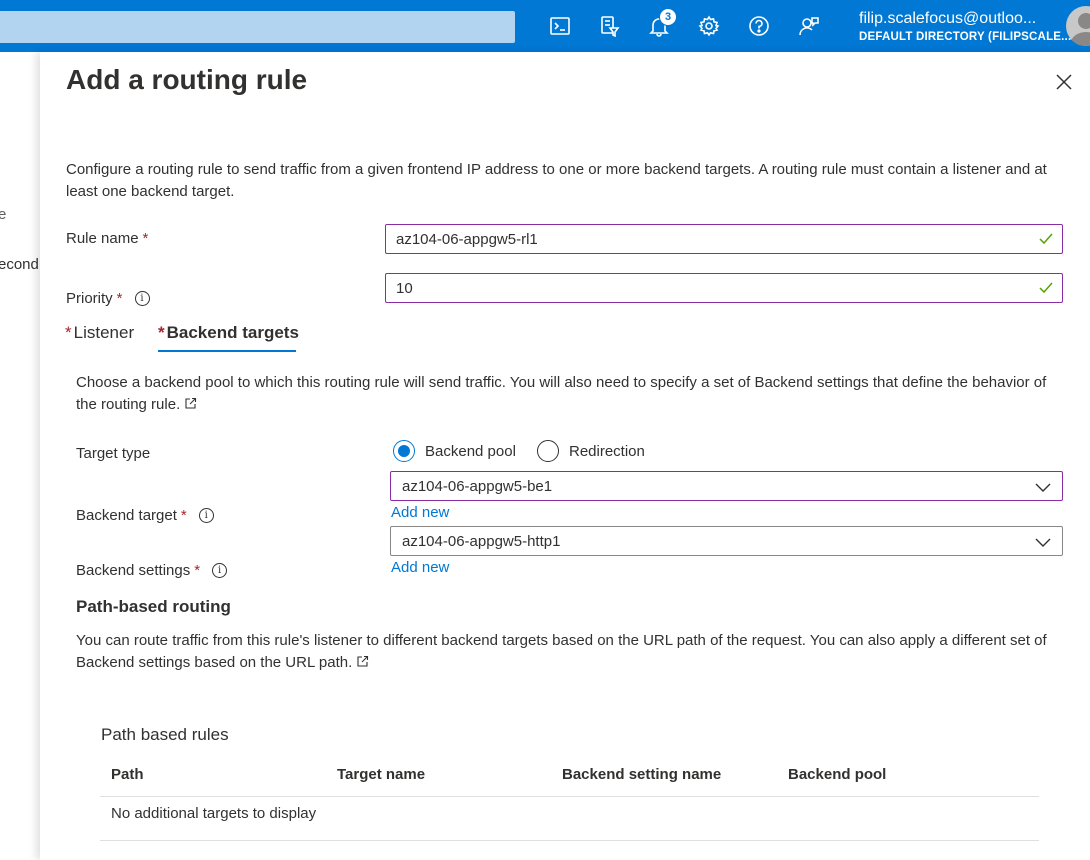 The image size is (1090, 860). Describe the element at coordinates (257, 27) in the screenshot. I see `search-bar` at that location.